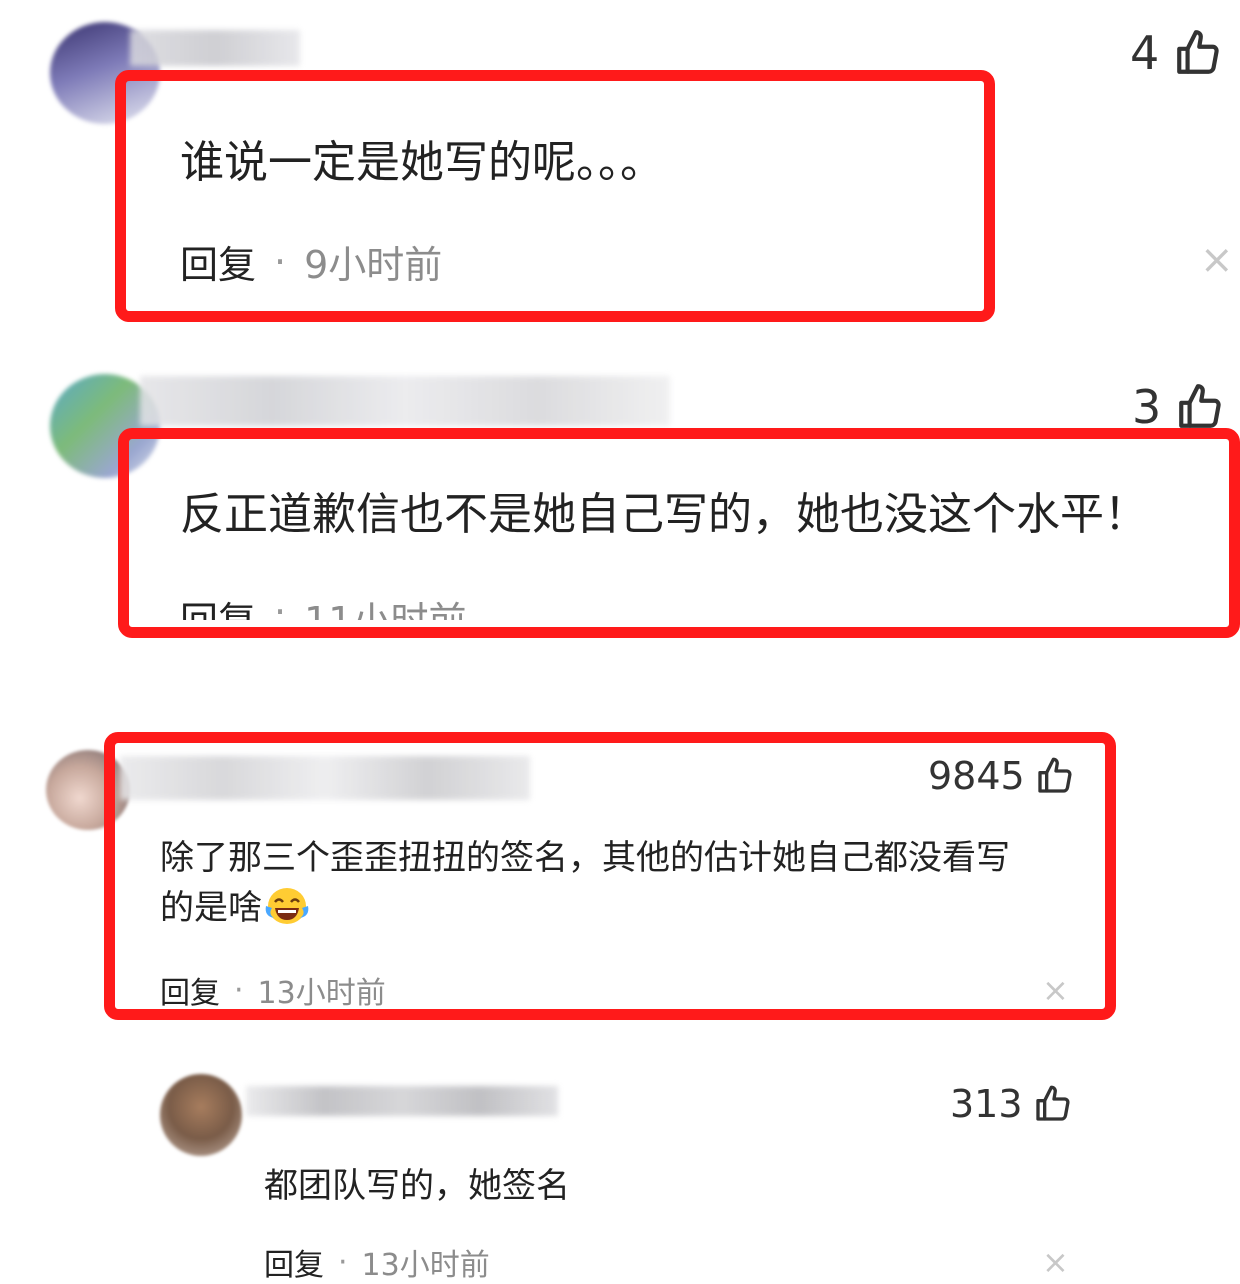 The image size is (1240, 1284). I want to click on avatar, so click(201, 1115).